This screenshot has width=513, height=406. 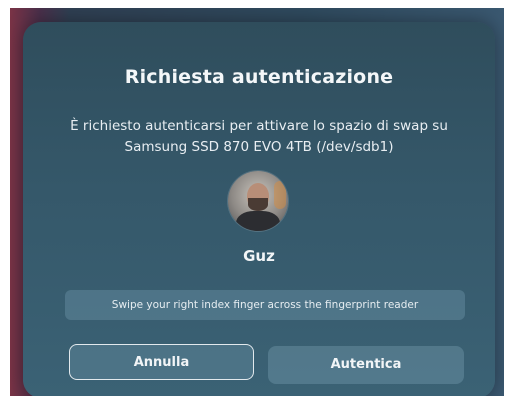 What do you see at coordinates (280, 195) in the screenshot?
I see `avatar-light` at bounding box center [280, 195].